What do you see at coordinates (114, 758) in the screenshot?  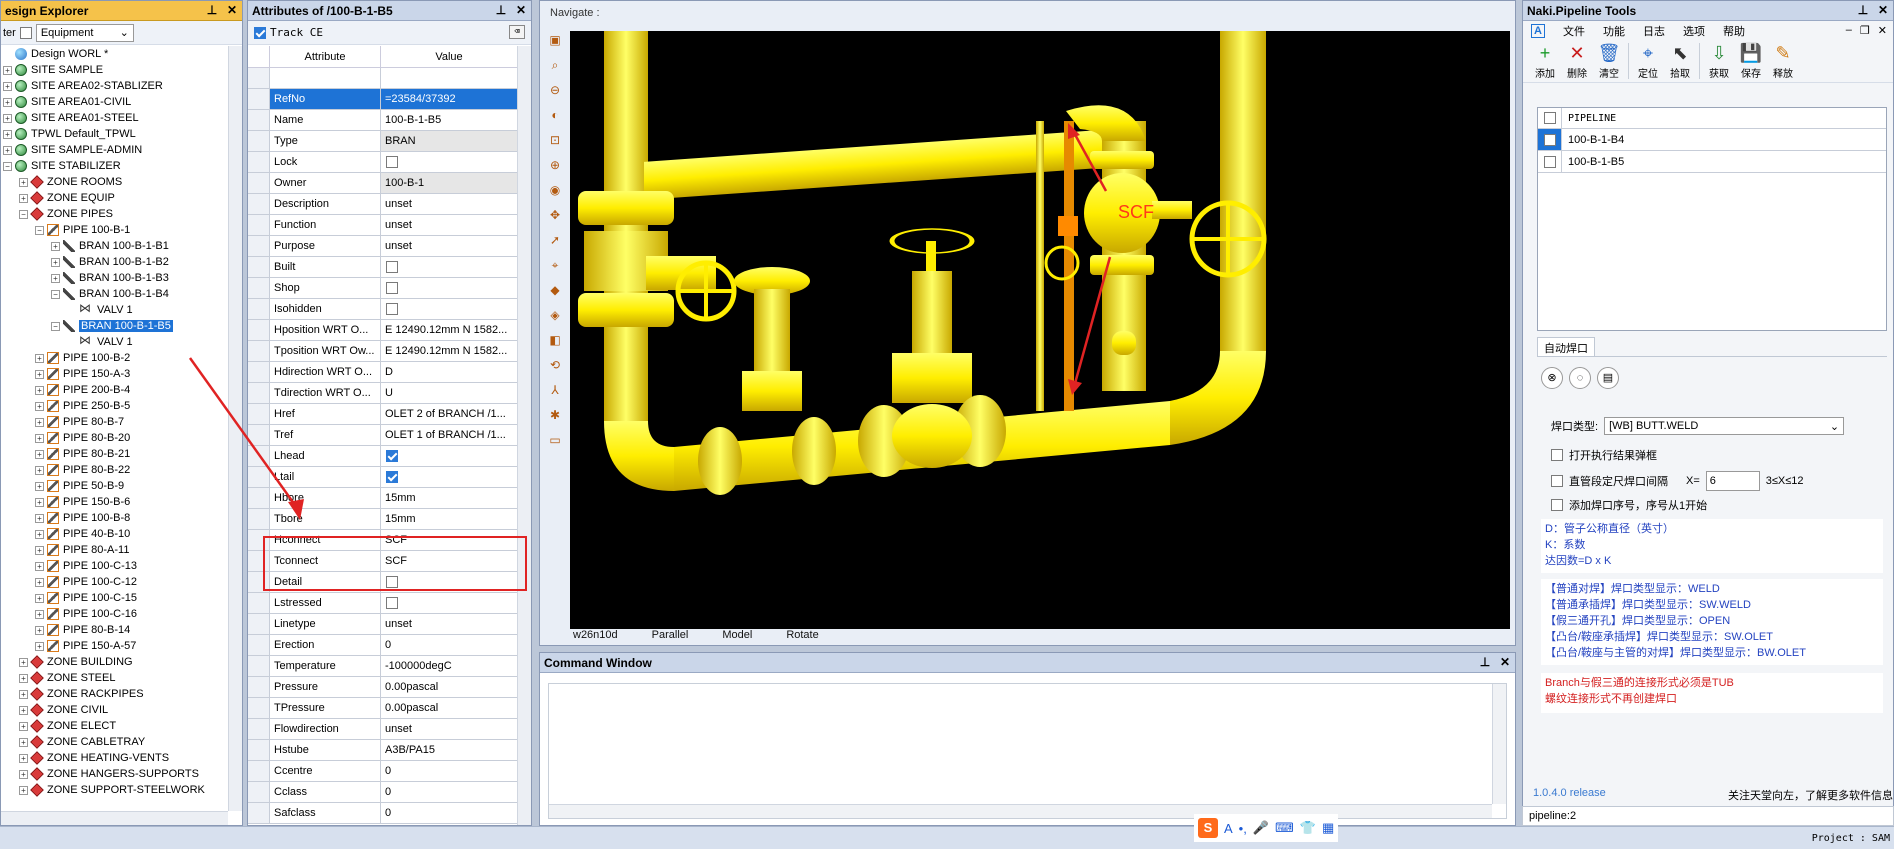 I see `tree-node: + ZONE HEATING-VENTS` at bounding box center [114, 758].